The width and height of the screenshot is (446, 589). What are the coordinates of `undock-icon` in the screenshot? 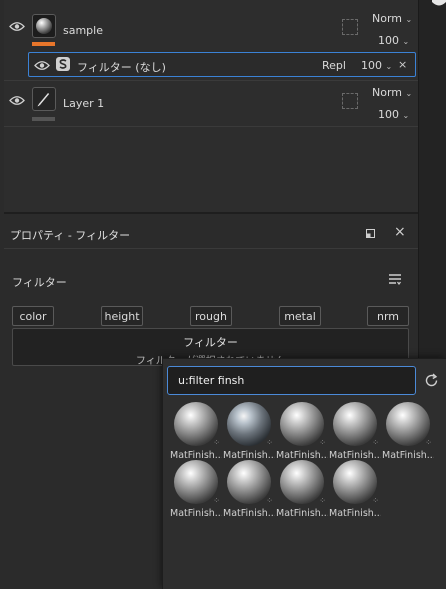 It's located at (370, 233).